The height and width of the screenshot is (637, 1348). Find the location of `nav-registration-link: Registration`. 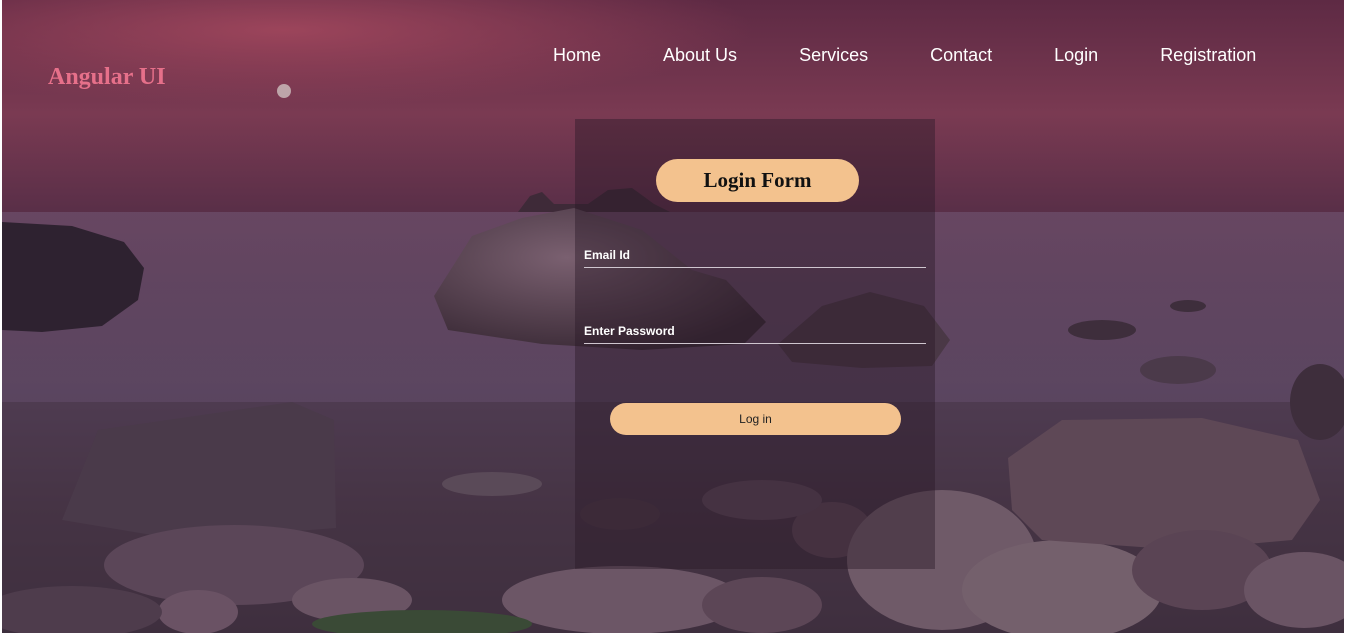

nav-registration-link: Registration is located at coordinates (1208, 55).